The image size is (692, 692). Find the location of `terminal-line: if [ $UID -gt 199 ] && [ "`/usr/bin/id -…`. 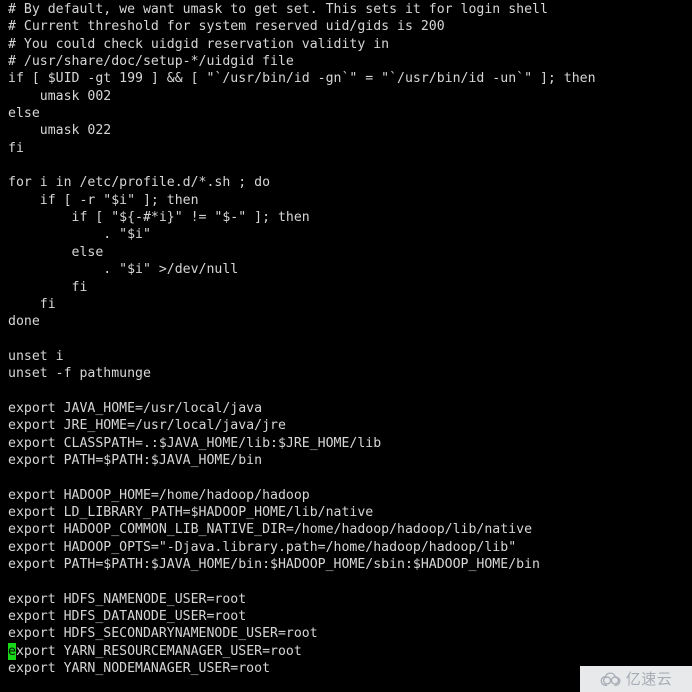

terminal-line: if [ $UID -gt 199 ] && [ "`/usr/bin/id -… is located at coordinates (302, 79).